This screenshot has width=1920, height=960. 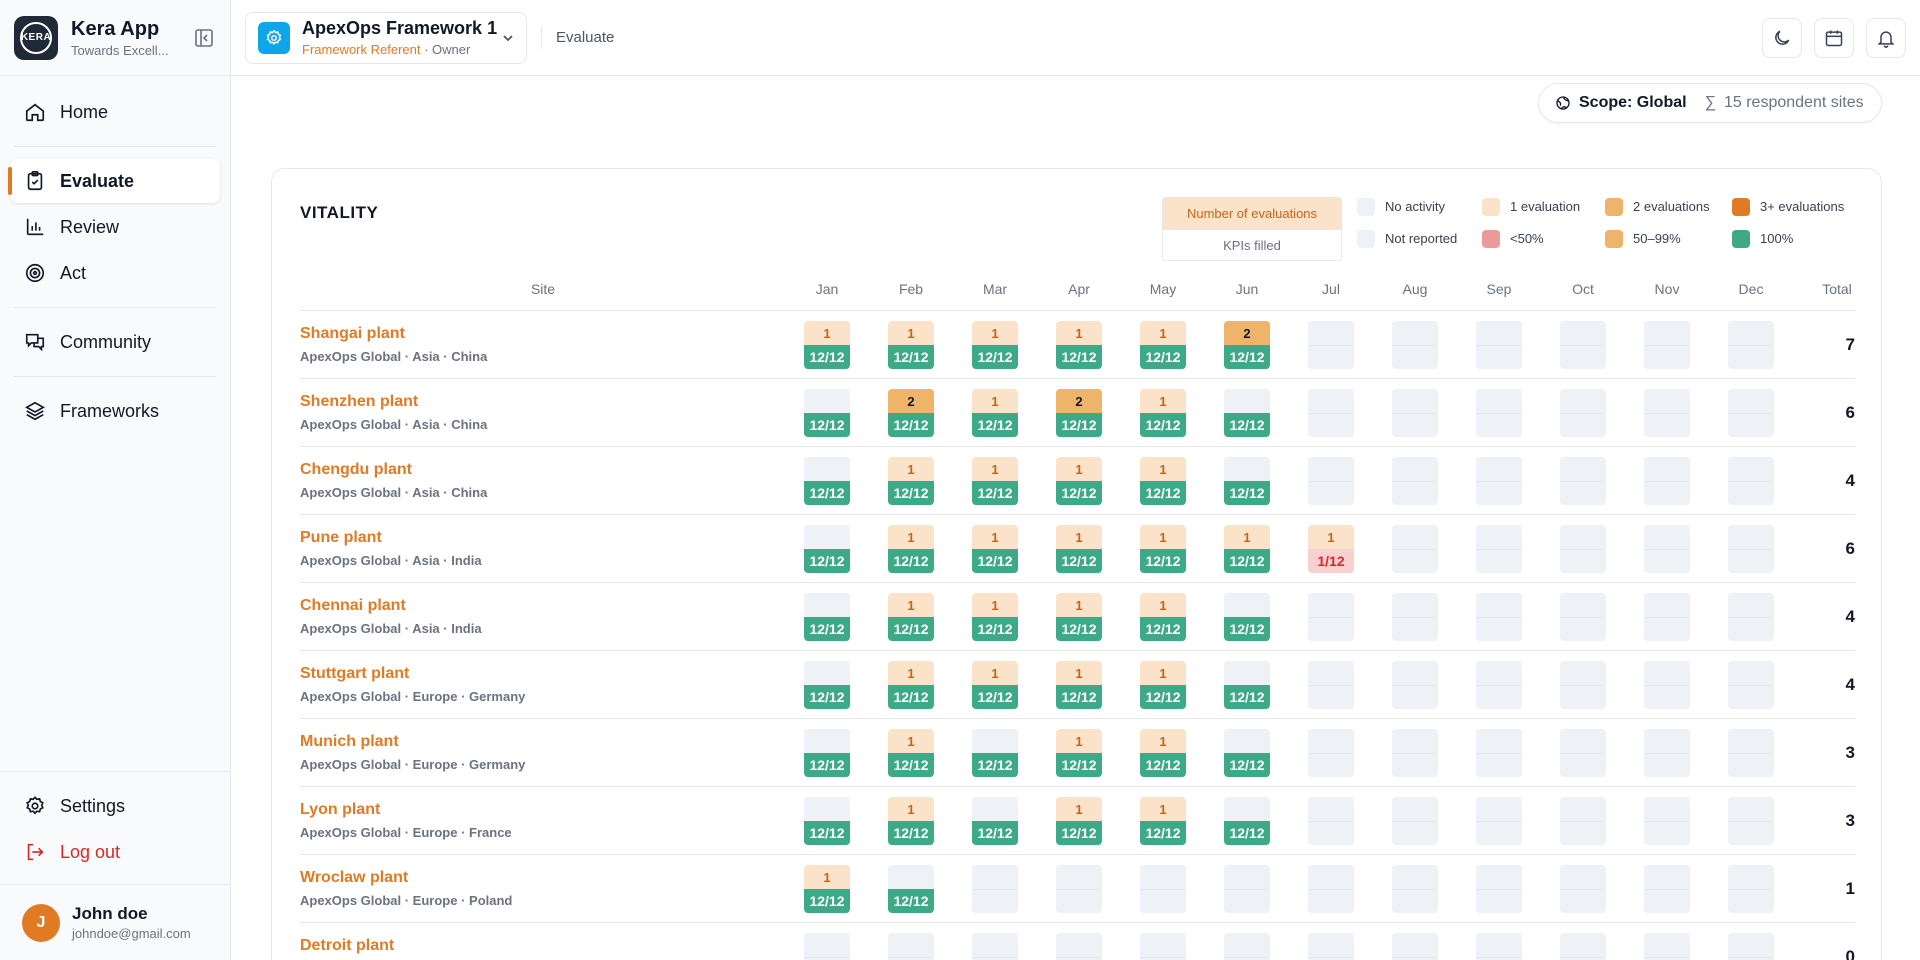 What do you see at coordinates (1837, 289) in the screenshot?
I see `col-total: Total` at bounding box center [1837, 289].